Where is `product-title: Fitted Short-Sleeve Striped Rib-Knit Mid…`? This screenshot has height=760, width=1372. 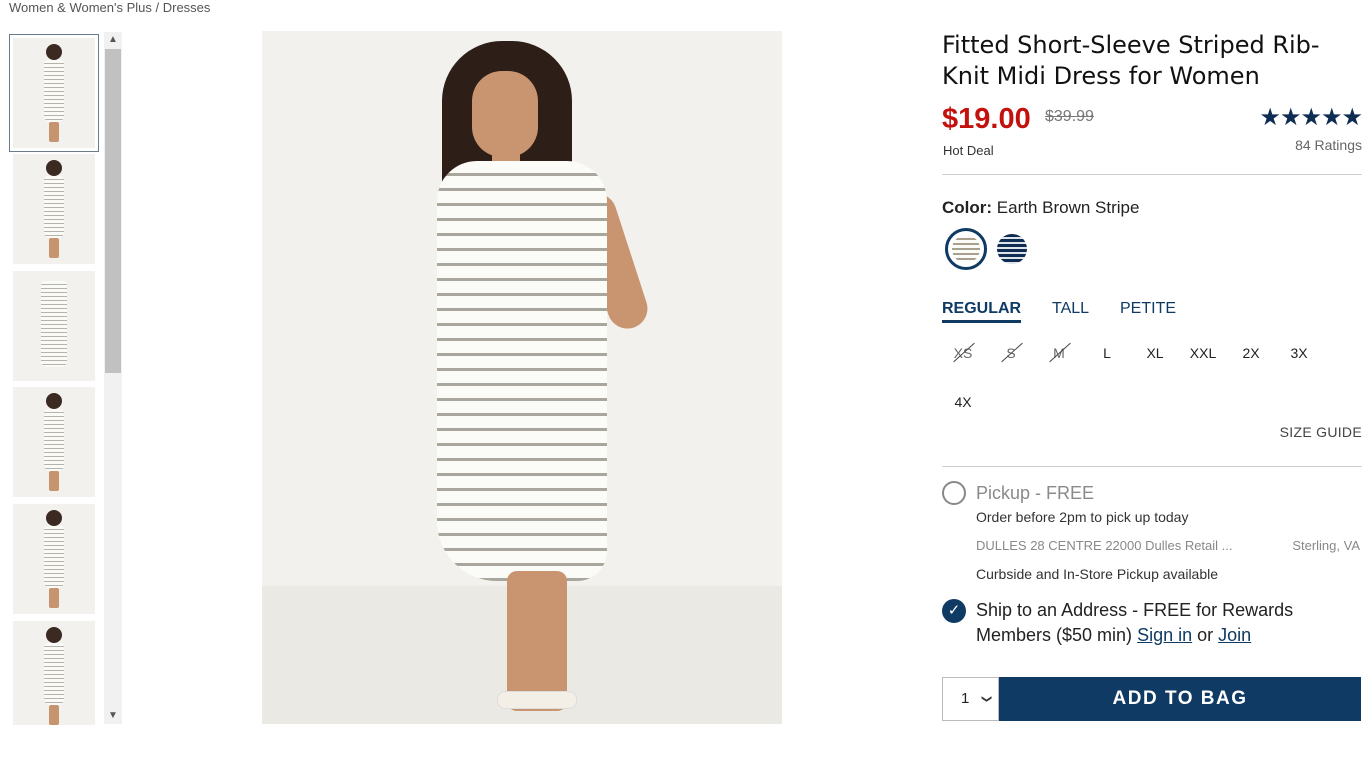
product-title: Fitted Short-Sleeve Striped Rib-Knit Mid… is located at coordinates (1131, 60).